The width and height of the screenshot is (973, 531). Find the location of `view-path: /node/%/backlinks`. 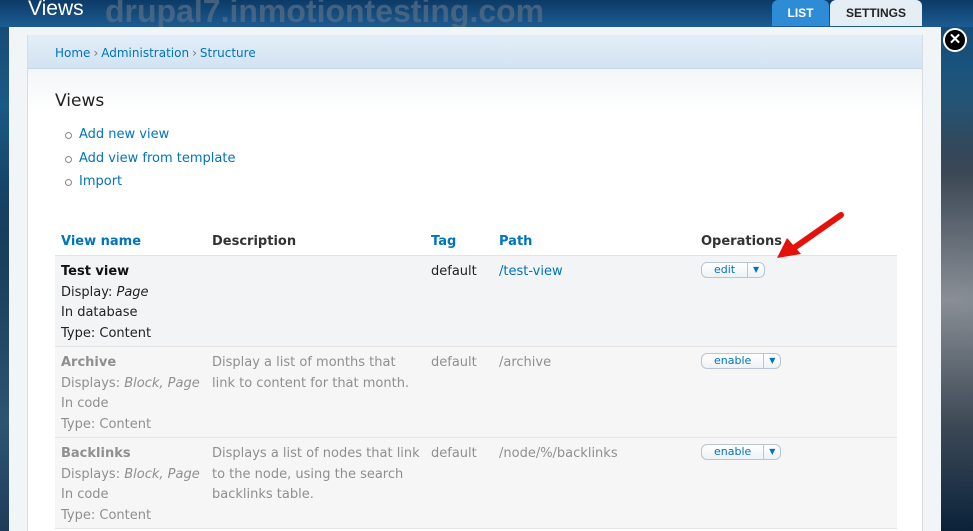

view-path: /node/%/backlinks is located at coordinates (558, 453).